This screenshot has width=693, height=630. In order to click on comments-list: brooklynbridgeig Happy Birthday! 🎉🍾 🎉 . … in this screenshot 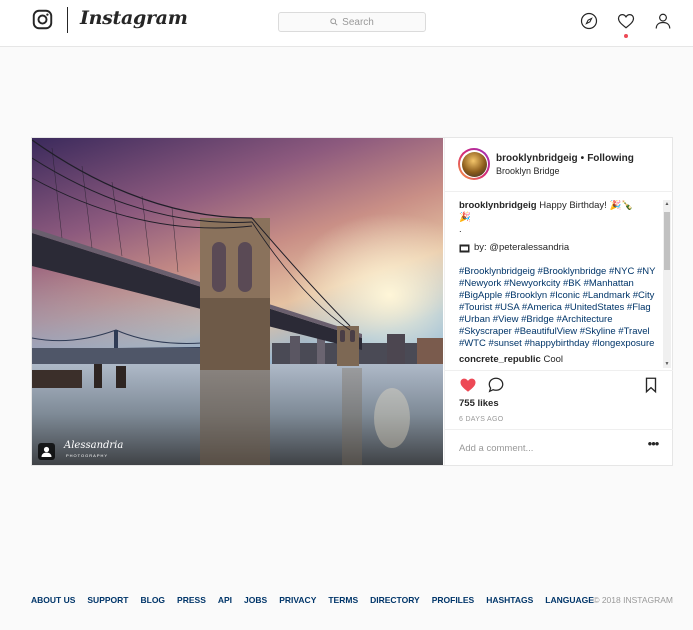, I will do `click(560, 284)`.